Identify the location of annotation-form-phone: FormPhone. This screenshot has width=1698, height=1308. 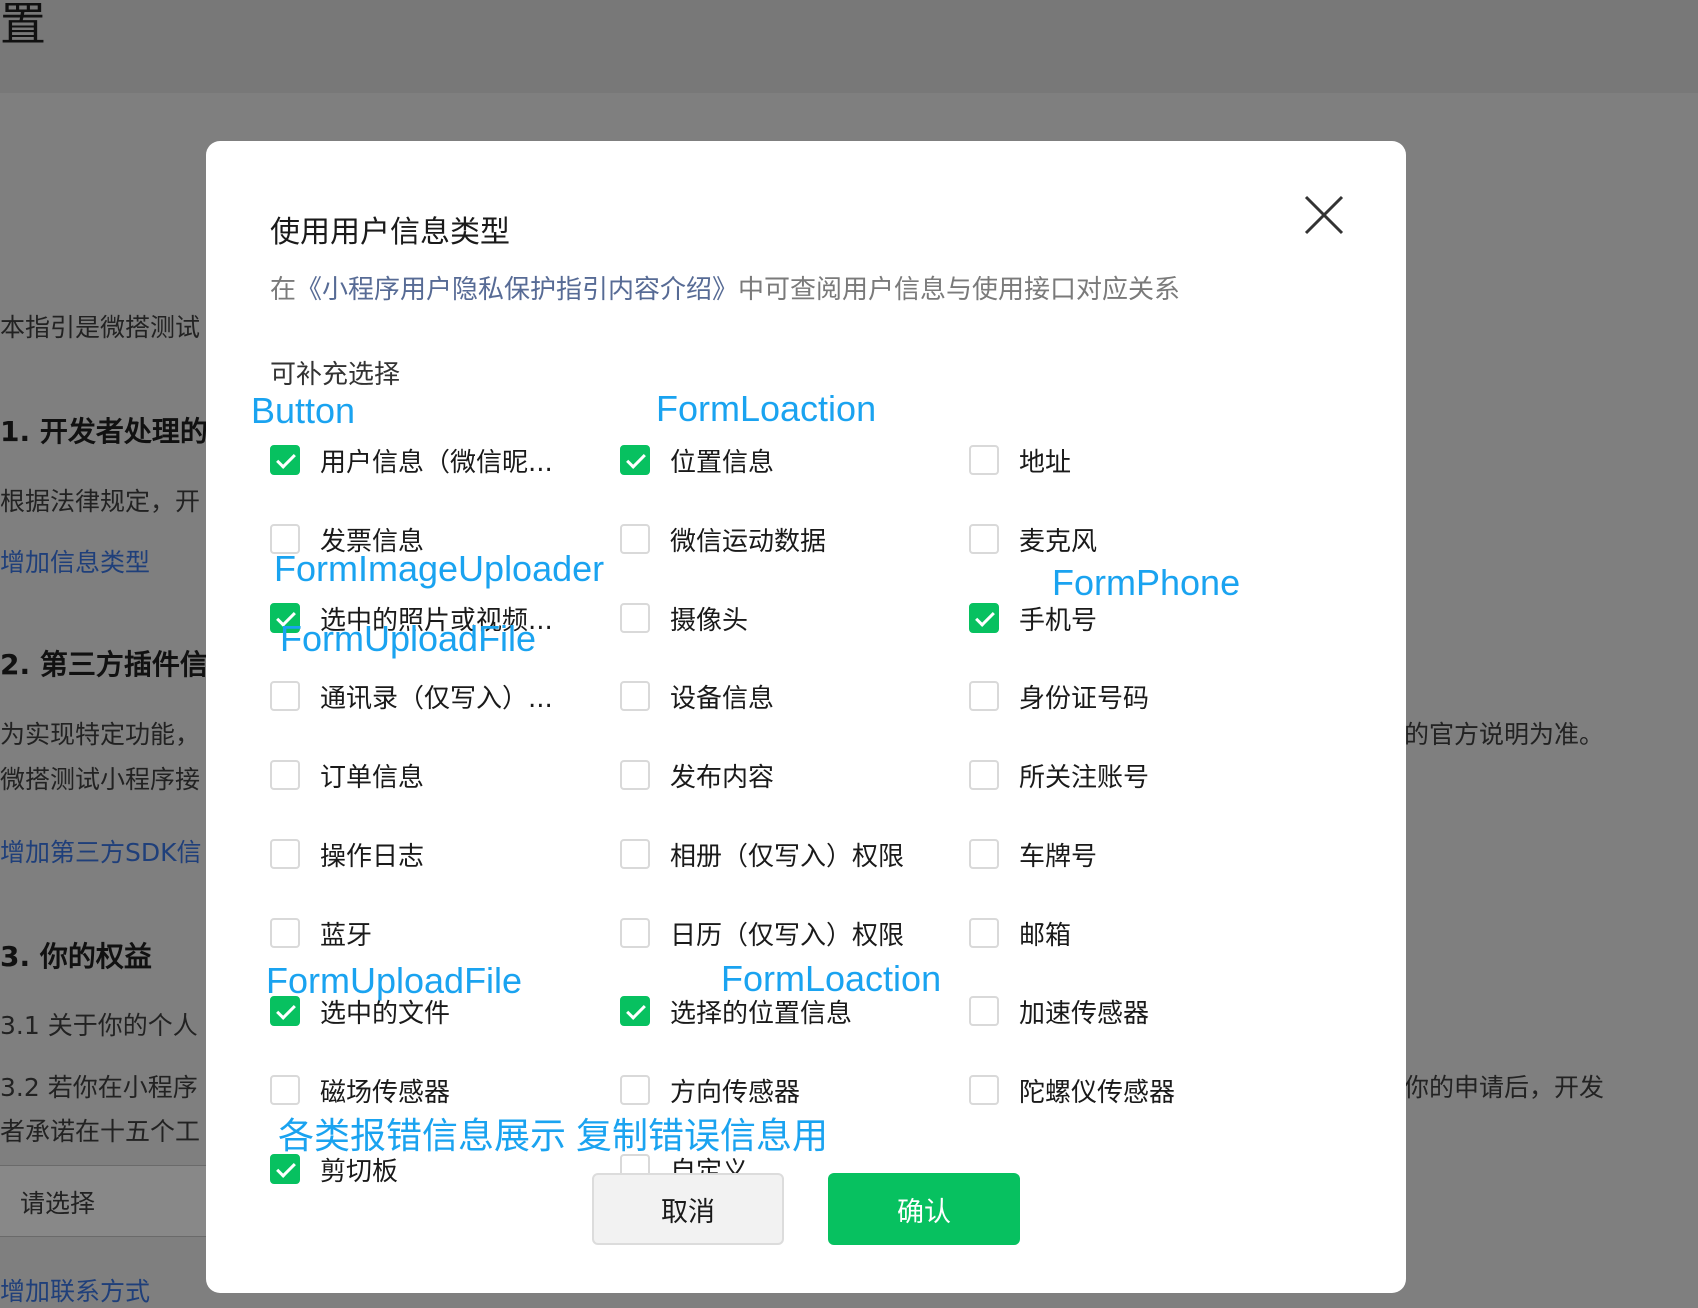
(1146, 582).